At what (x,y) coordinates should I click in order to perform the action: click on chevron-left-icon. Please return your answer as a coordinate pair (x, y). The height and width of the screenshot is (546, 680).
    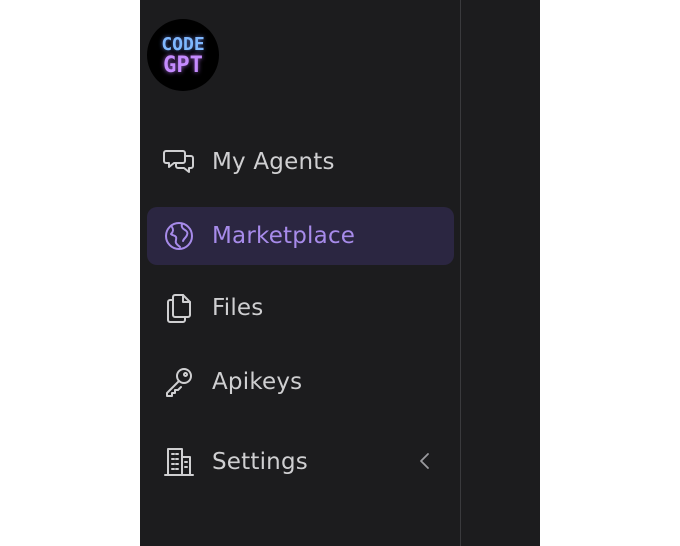
    Looking at the image, I should click on (425, 461).